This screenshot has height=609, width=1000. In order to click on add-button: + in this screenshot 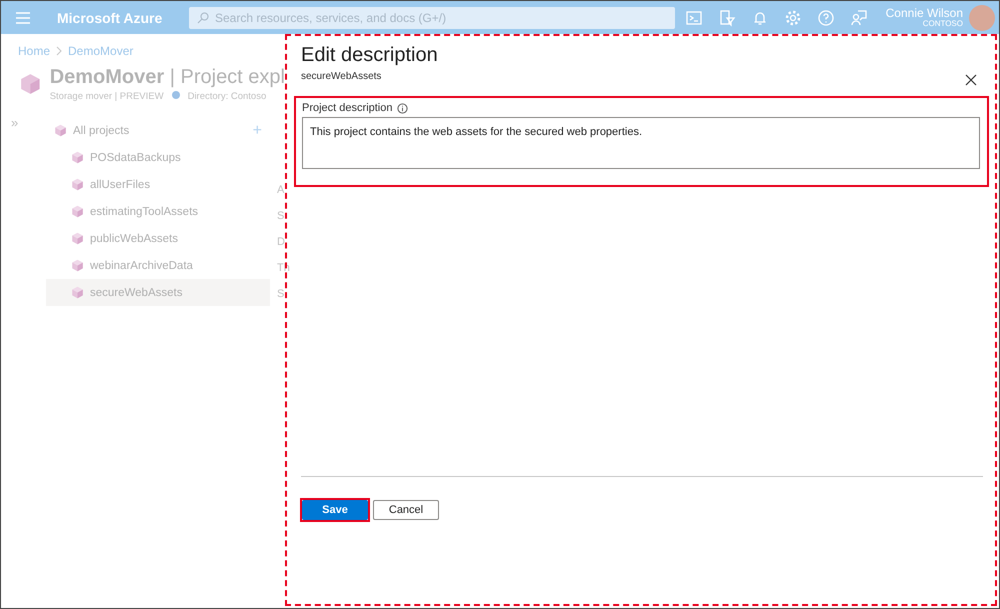, I will do `click(257, 131)`.